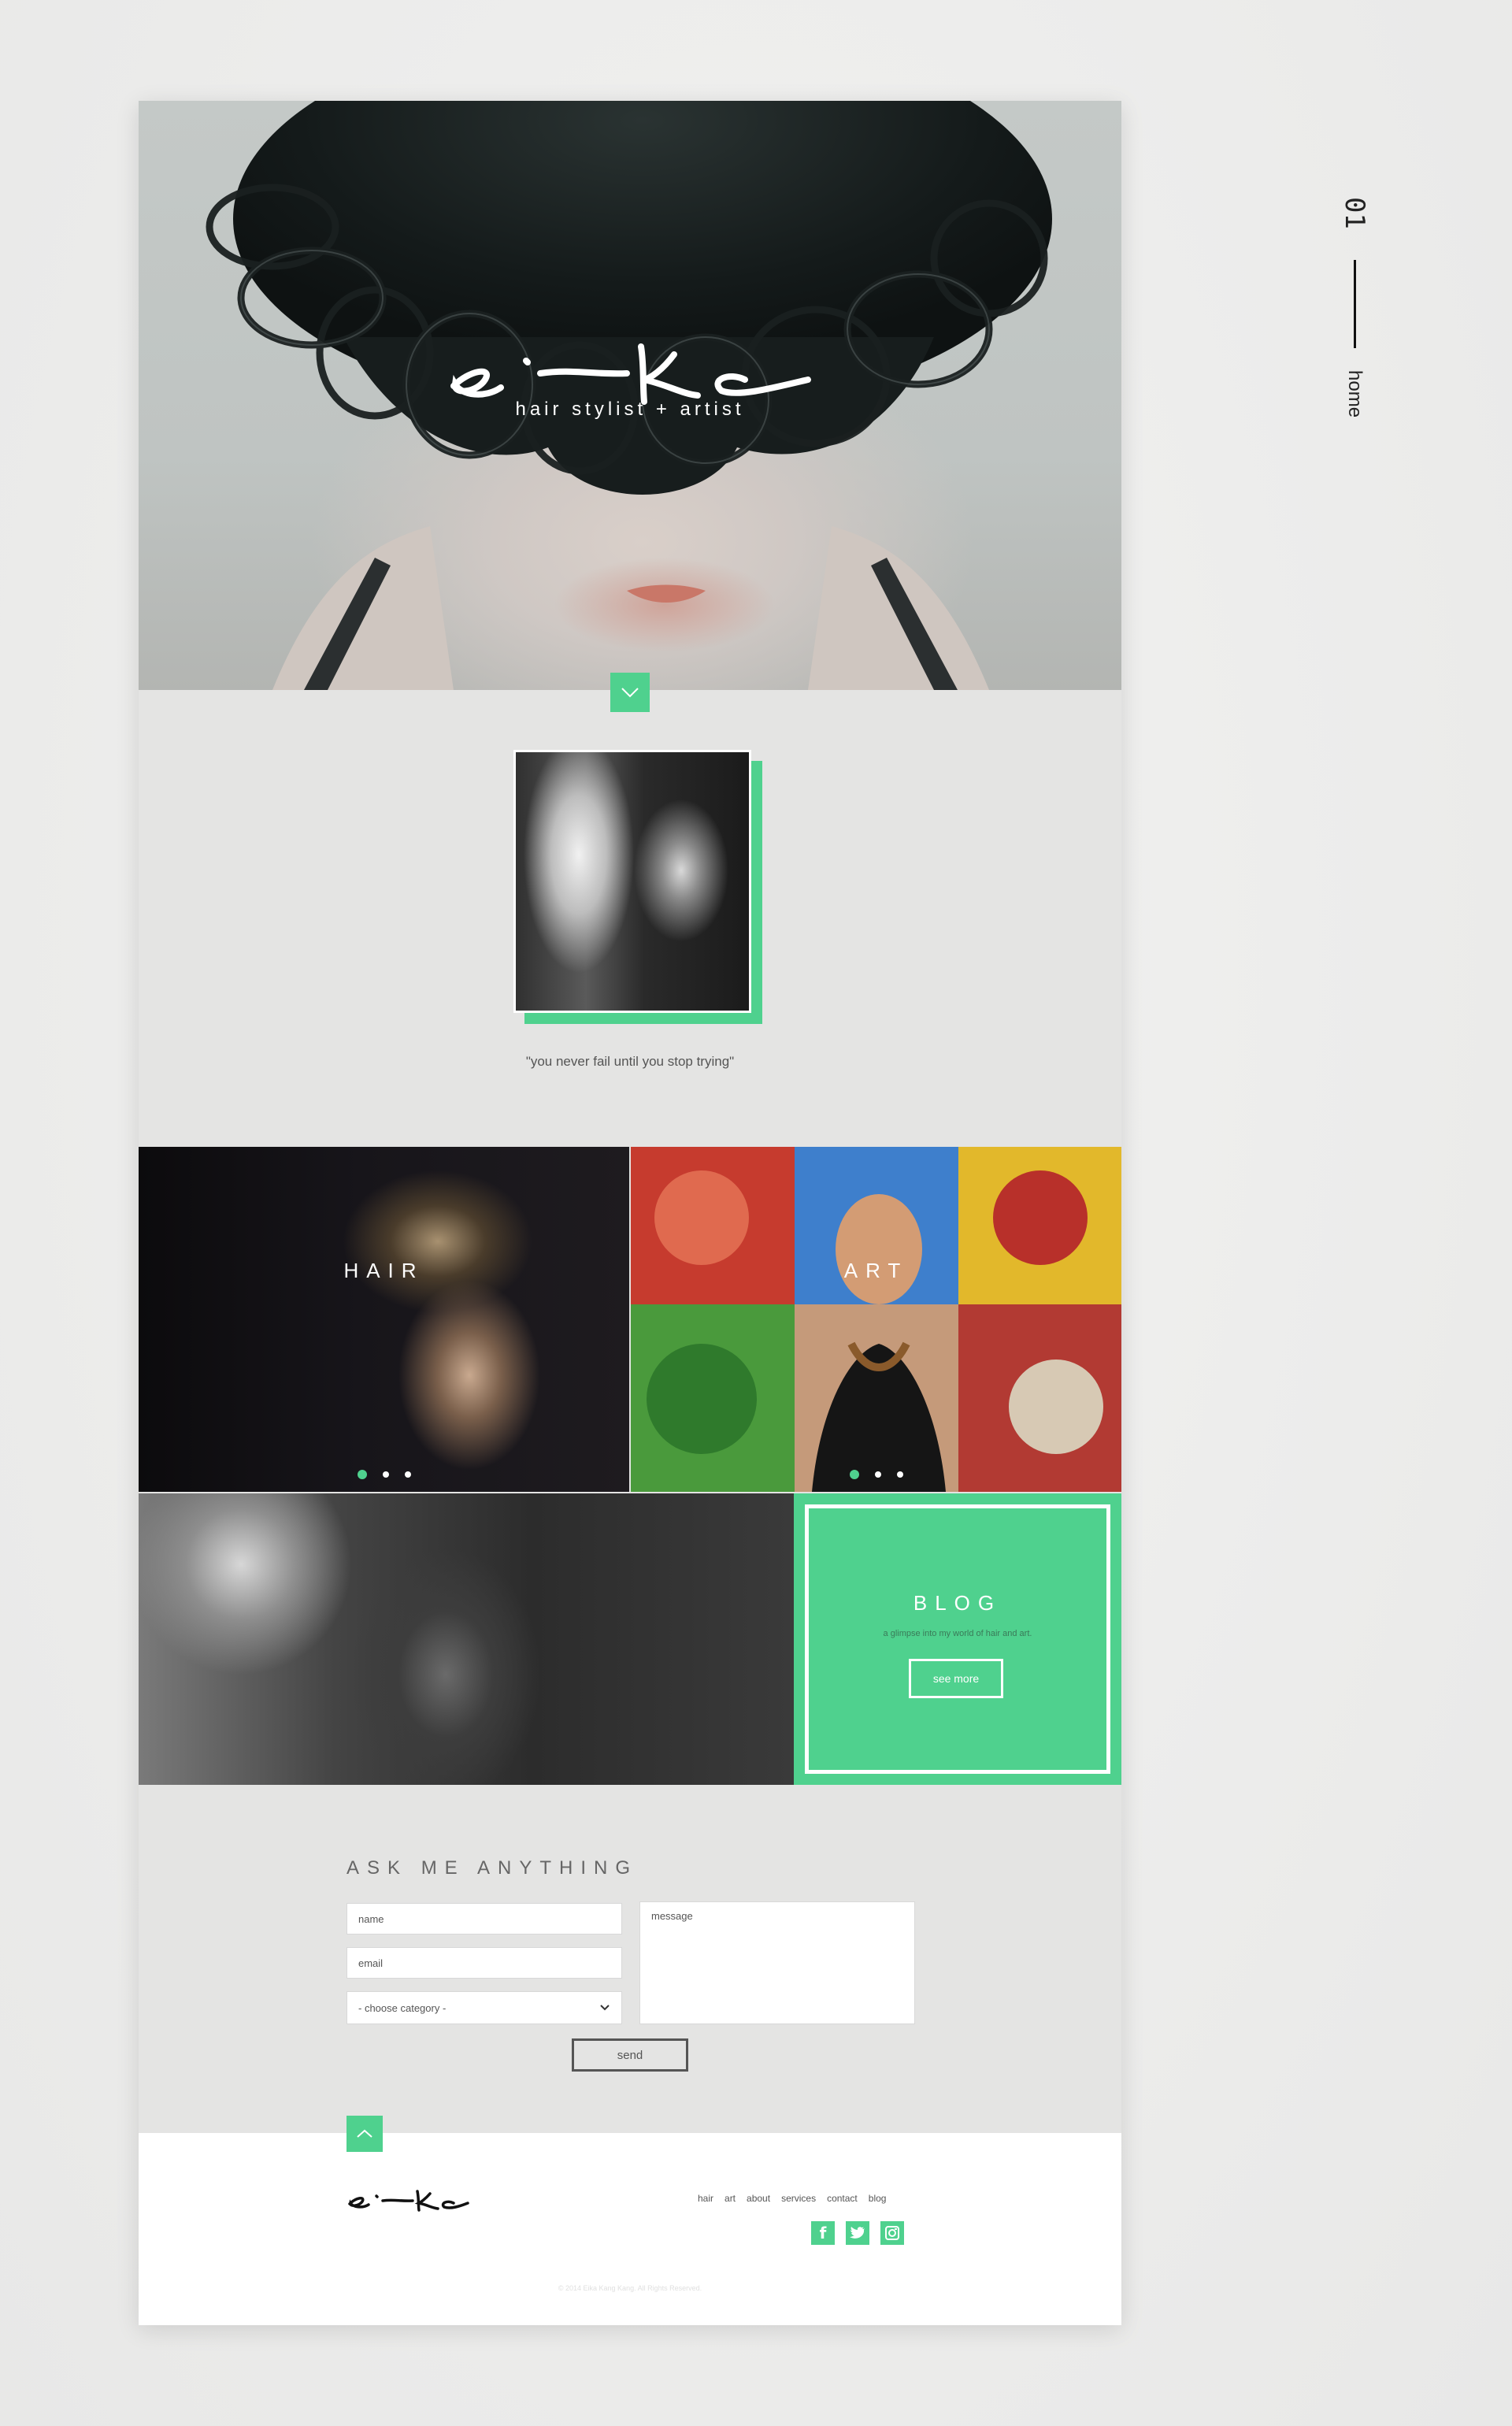 This screenshot has height=2426, width=1512. I want to click on footer-nav-art: art, so click(730, 2198).